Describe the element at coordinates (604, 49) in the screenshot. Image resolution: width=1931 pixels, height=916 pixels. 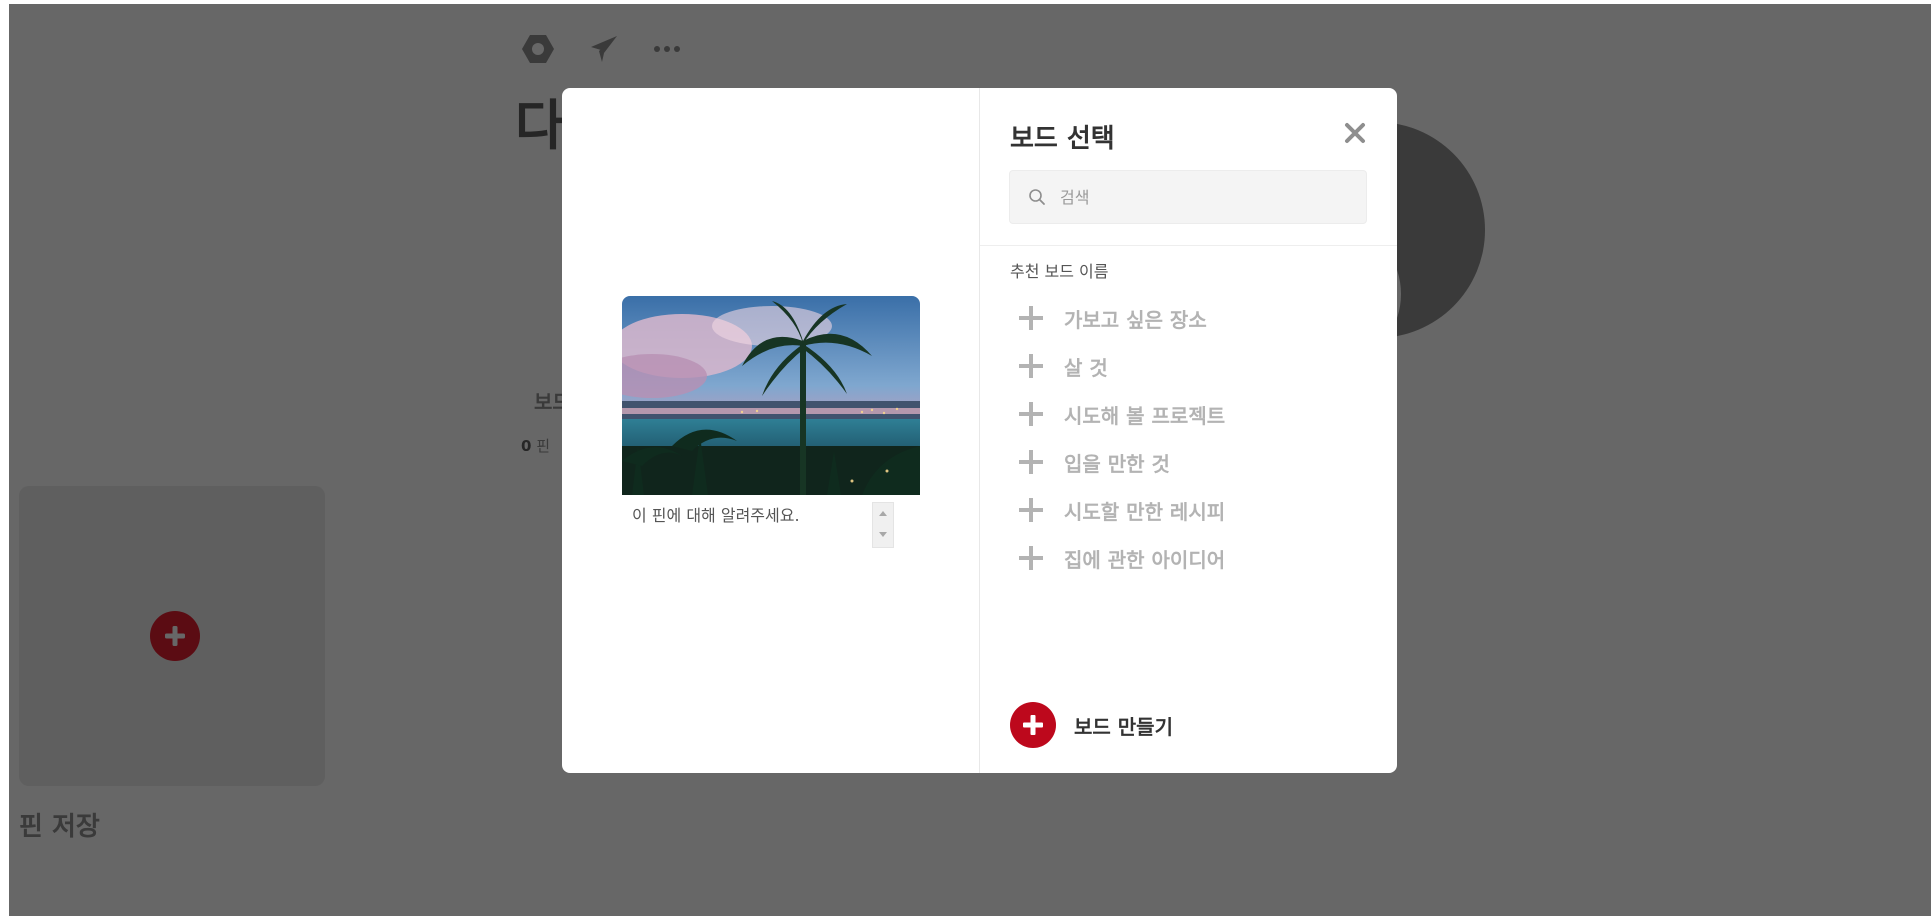
I see `send-icon` at that location.